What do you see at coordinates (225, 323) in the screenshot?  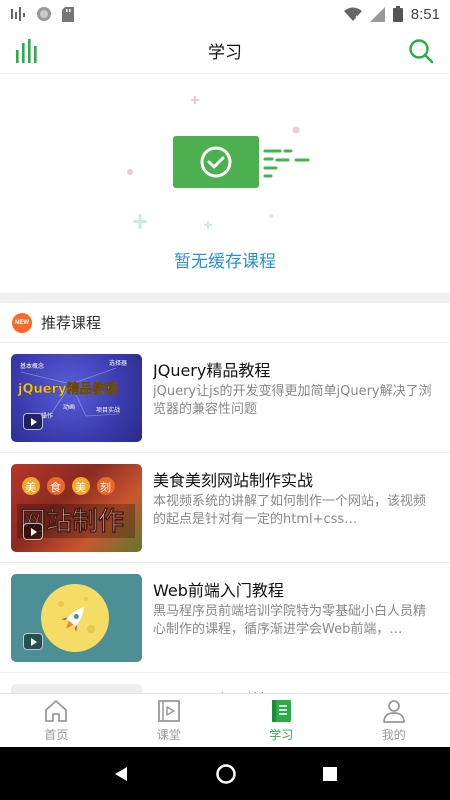 I see `recommend-header: NEW 推荐课程` at bounding box center [225, 323].